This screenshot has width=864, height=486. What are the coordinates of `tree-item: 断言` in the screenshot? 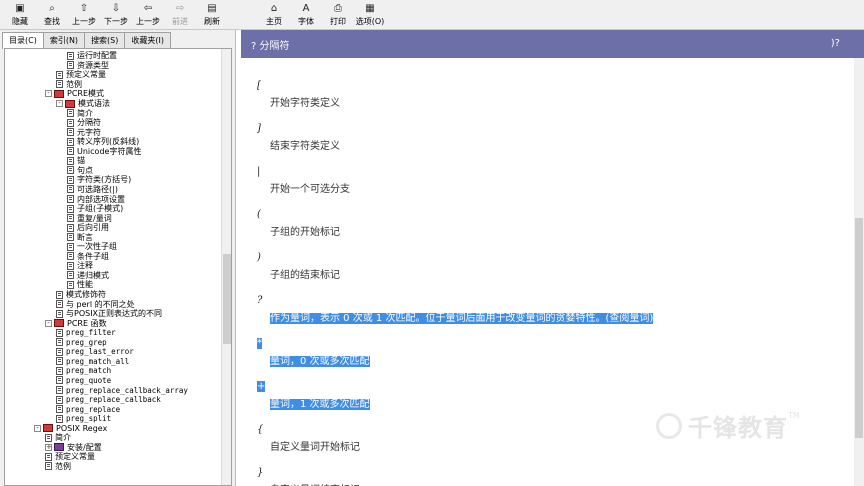 It's located at (80, 237).